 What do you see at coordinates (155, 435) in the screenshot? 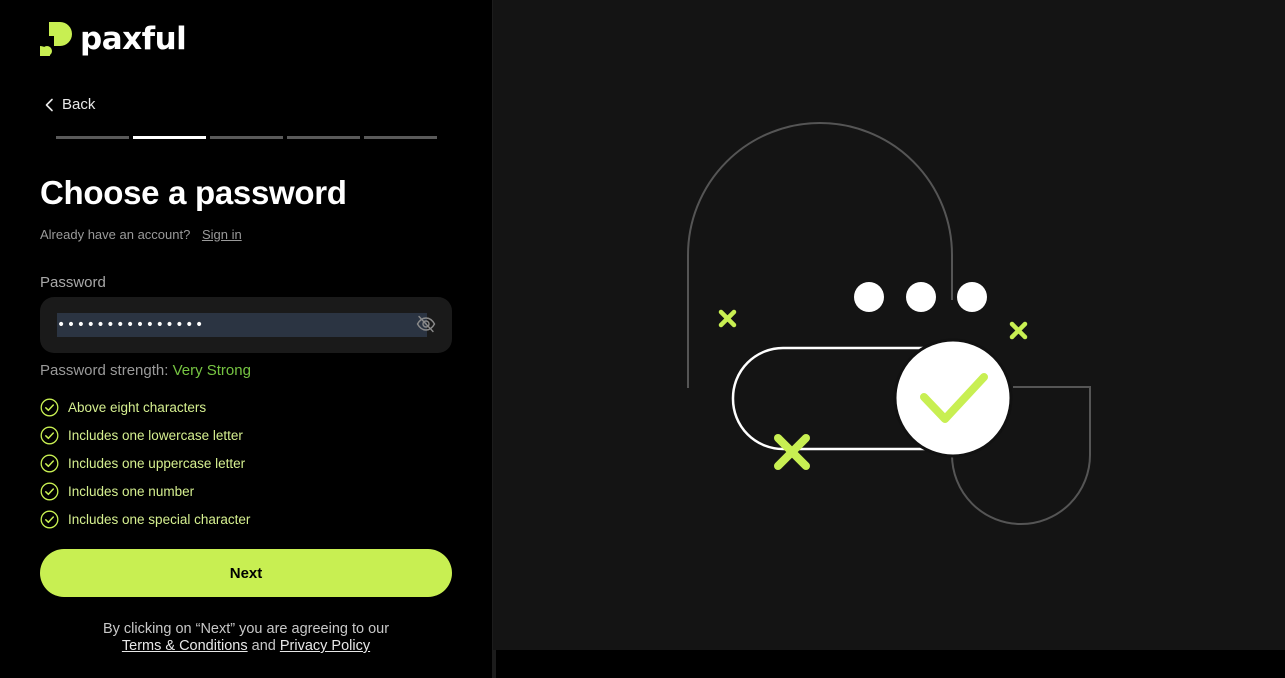
I see `requirement-label: Includes one lowercase letter` at bounding box center [155, 435].